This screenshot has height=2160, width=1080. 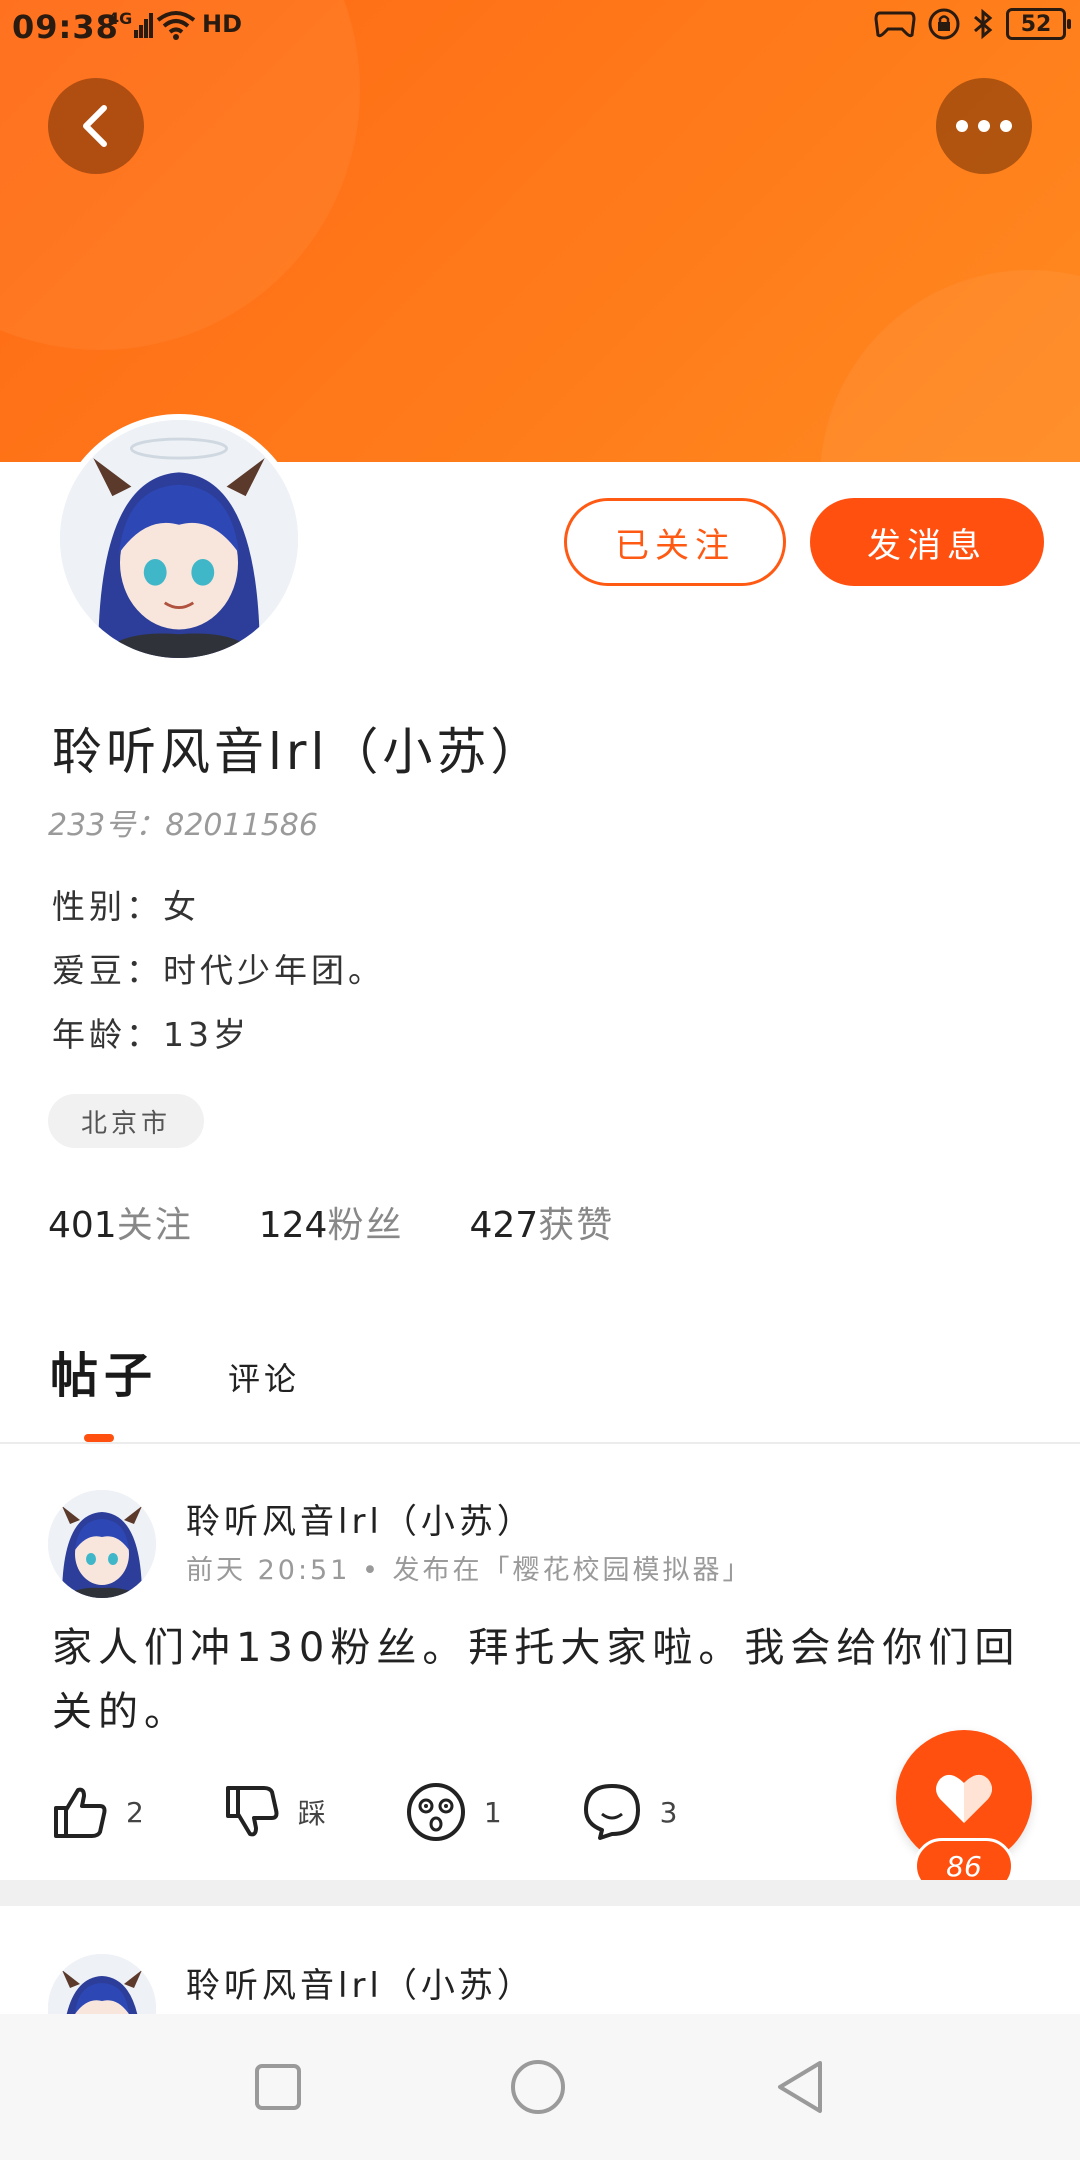 I want to click on comment-count: 3, so click(x=668, y=1812).